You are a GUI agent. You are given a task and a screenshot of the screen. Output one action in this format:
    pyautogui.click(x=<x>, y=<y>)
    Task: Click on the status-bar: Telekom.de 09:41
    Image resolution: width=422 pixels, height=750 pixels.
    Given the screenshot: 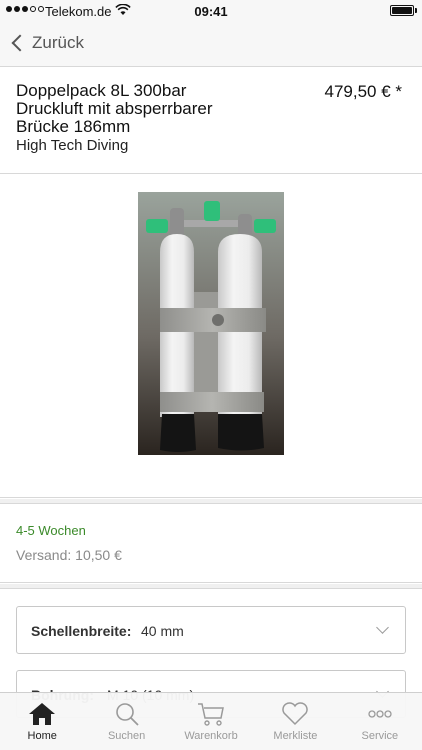 What is the action you would take?
    pyautogui.click(x=211, y=11)
    